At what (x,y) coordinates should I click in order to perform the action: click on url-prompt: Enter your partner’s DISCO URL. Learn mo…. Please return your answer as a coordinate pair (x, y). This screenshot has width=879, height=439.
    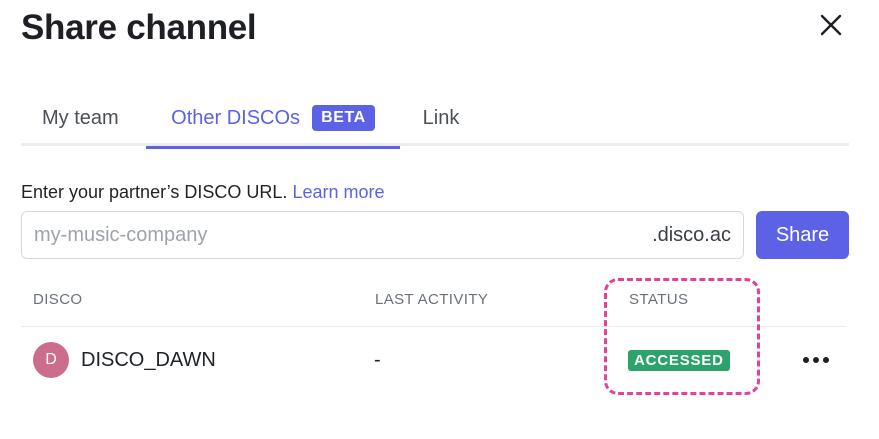
    Looking at the image, I should click on (203, 192).